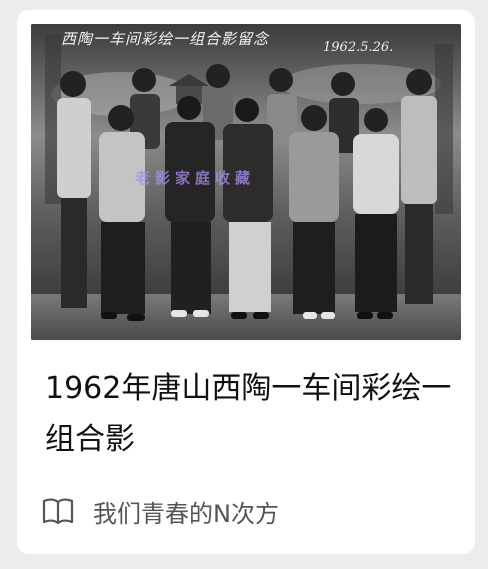 The image size is (488, 569). I want to click on source-account: 我们青春的N次方, so click(160, 511).